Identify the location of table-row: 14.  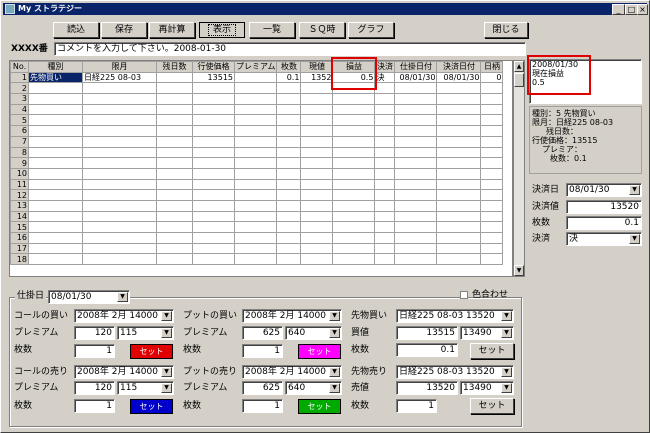
(257, 216).